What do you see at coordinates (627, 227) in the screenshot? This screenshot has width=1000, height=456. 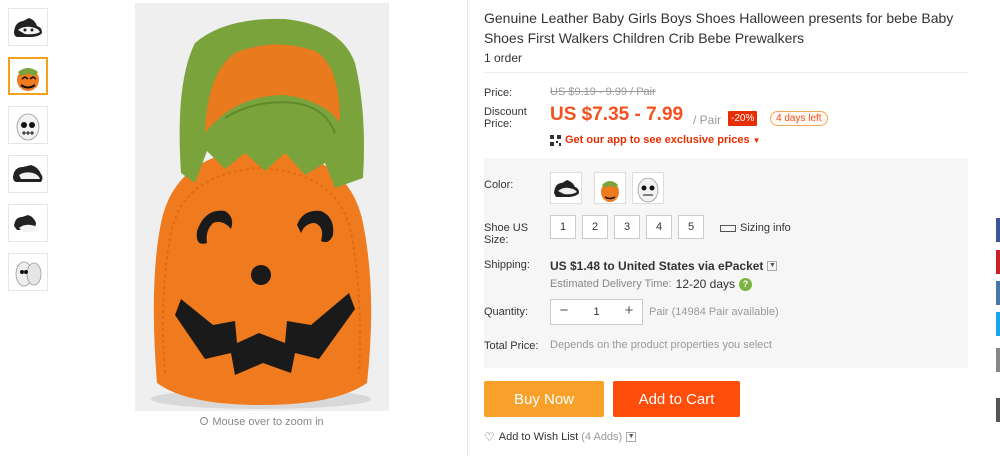 I see `size-option: 3` at bounding box center [627, 227].